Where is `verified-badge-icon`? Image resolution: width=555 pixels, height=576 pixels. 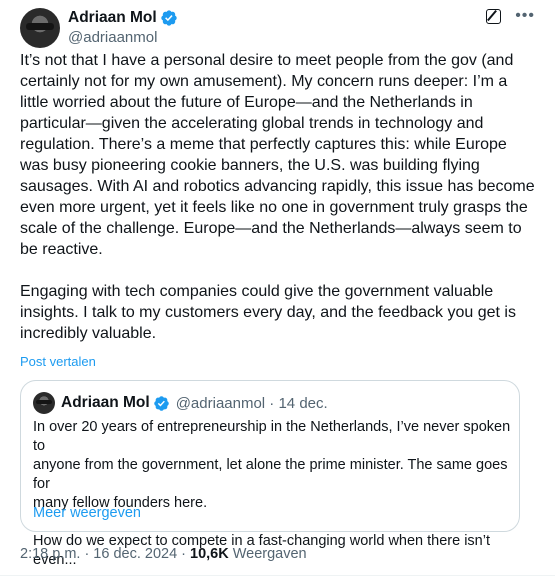 verified-badge-icon is located at coordinates (169, 18).